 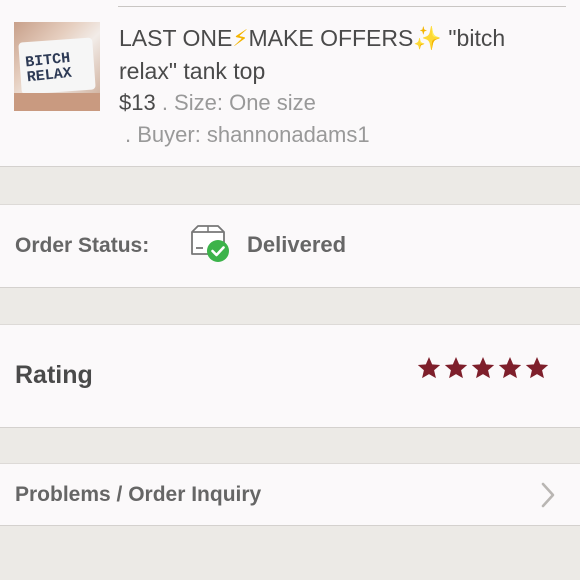 I want to click on order-status-card: Order Status: Delivered, so click(x=290, y=246).